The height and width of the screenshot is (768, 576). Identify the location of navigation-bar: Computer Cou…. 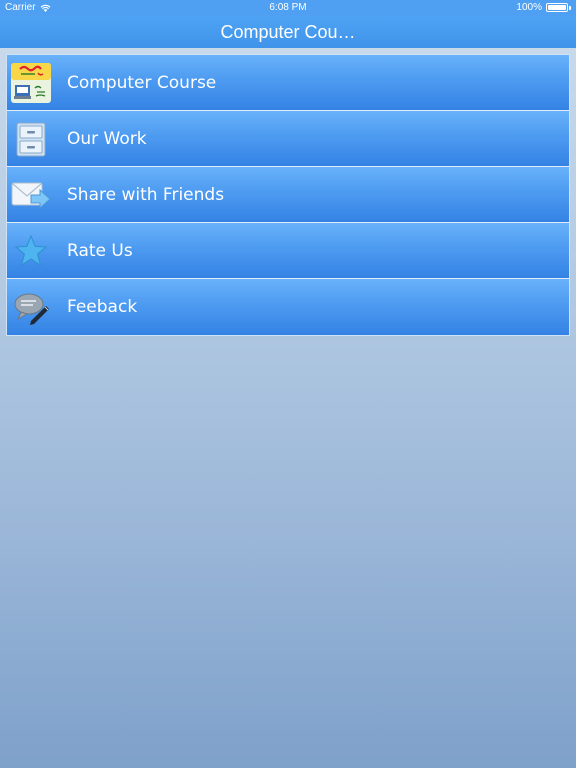
(288, 32).